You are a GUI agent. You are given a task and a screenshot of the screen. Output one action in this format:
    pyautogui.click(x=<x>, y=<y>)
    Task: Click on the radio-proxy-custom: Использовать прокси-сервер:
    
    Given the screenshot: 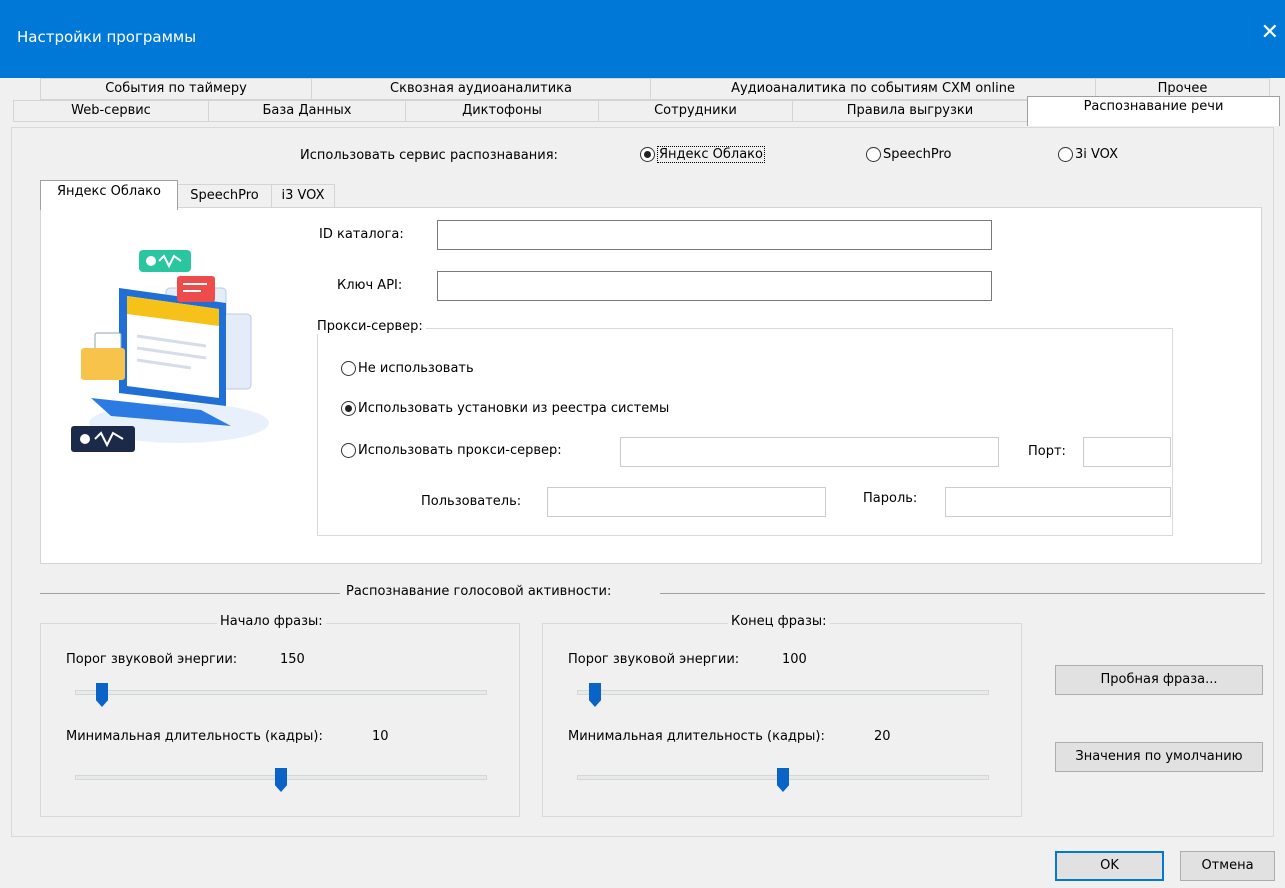 What is the action you would take?
    pyautogui.click(x=451, y=450)
    